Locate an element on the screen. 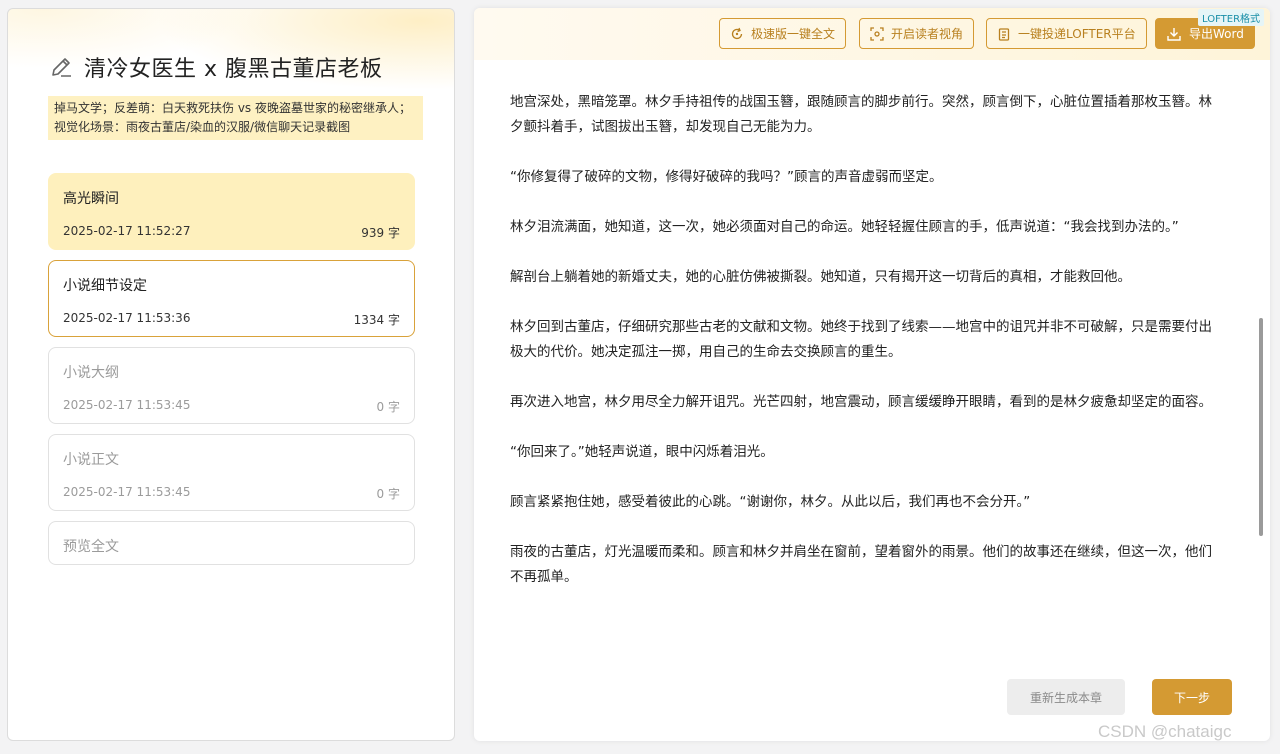  scan-icon is located at coordinates (877, 33).